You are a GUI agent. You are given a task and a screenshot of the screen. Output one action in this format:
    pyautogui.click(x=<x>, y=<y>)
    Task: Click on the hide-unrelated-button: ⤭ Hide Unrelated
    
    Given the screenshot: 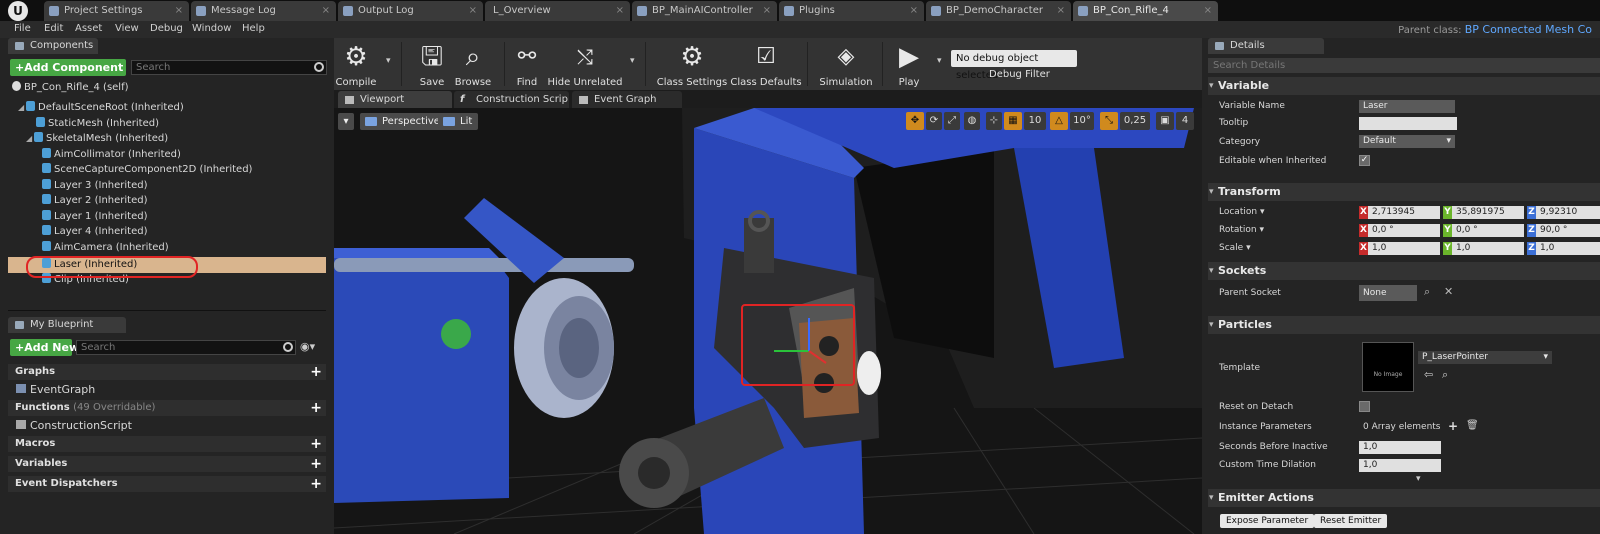 What is the action you would take?
    pyautogui.click(x=584, y=64)
    